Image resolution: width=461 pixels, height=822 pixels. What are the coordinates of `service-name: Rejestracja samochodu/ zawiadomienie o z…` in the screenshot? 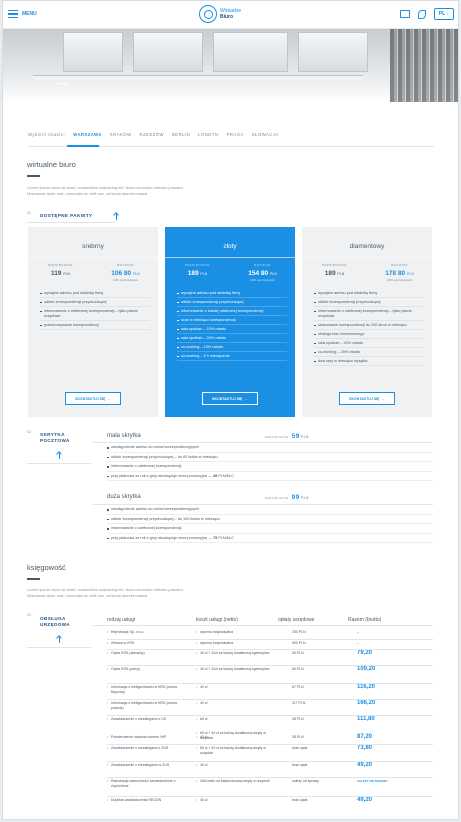 It's located at (143, 783).